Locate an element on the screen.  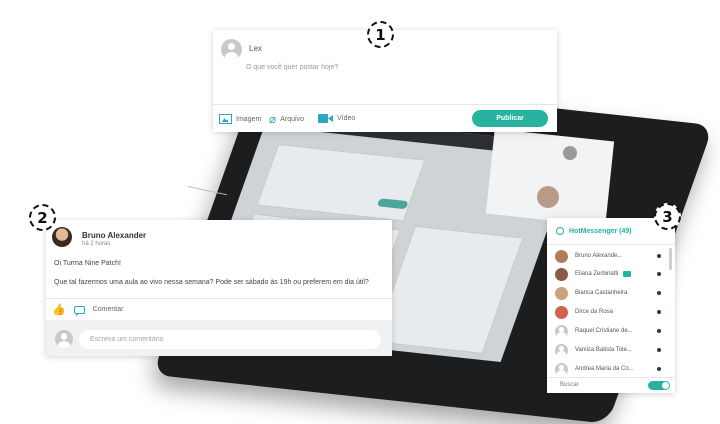
tablet-user-avatar is located at coordinates (570, 153).